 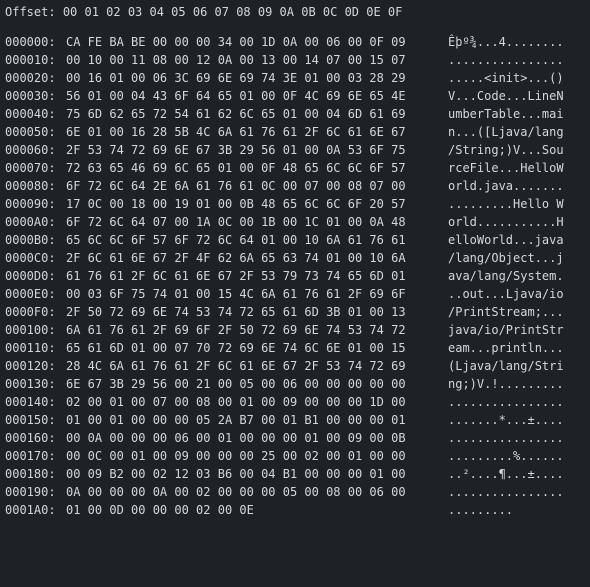 What do you see at coordinates (506, 240) in the screenshot?
I see `row-ascii-text: elloWorld...java` at bounding box center [506, 240].